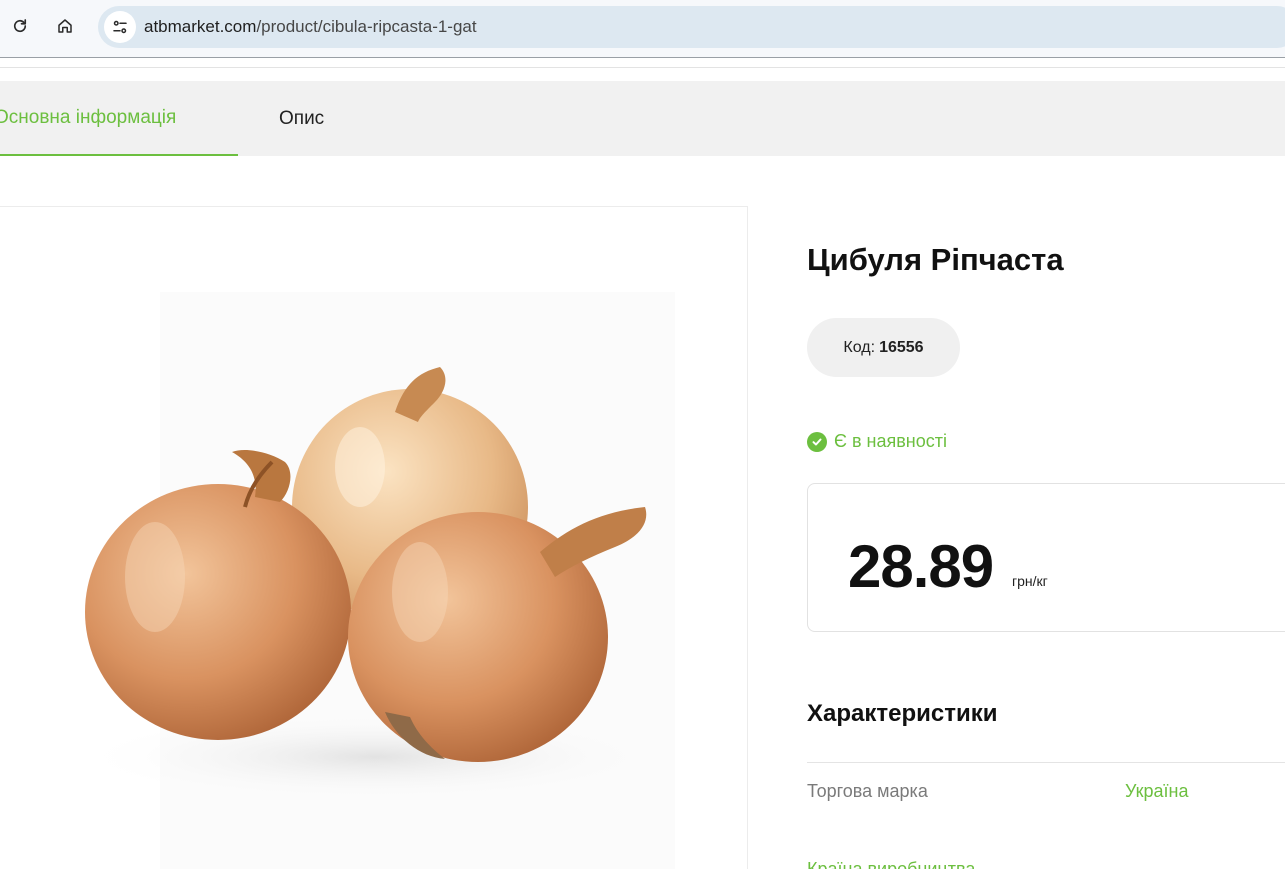  I want to click on stock-status: Є в наявності, so click(877, 441).